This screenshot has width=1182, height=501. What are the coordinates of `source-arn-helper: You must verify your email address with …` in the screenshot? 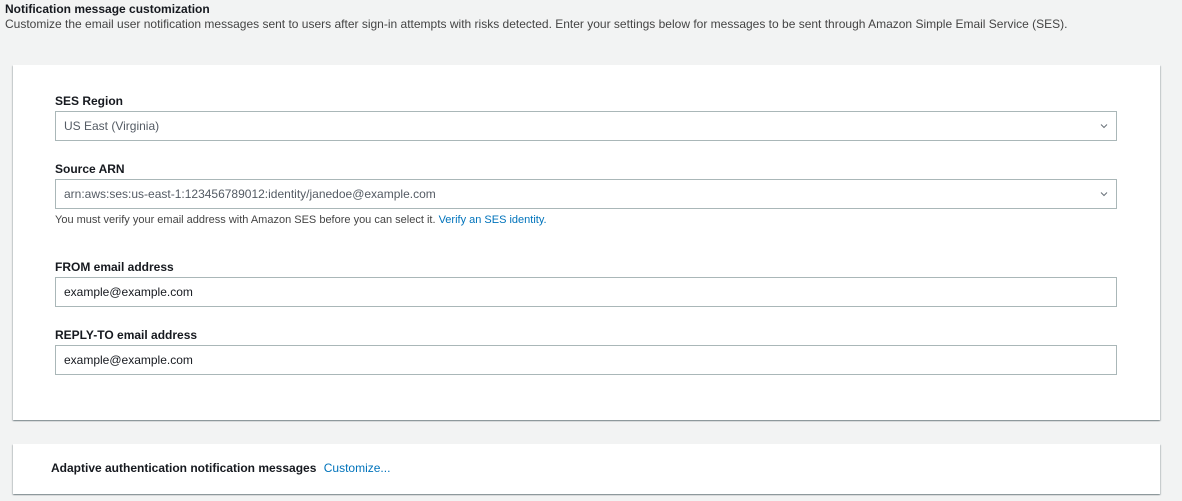 It's located at (301, 220).